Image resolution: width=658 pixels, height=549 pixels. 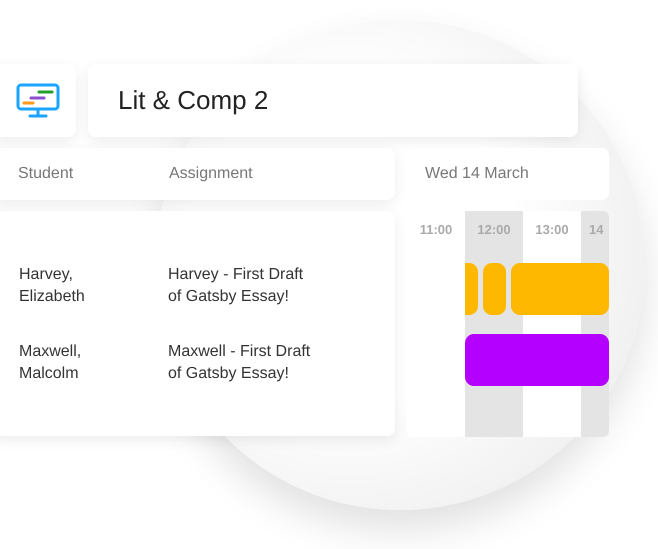 What do you see at coordinates (477, 174) in the screenshot?
I see `date-label: Wed 14 March` at bounding box center [477, 174].